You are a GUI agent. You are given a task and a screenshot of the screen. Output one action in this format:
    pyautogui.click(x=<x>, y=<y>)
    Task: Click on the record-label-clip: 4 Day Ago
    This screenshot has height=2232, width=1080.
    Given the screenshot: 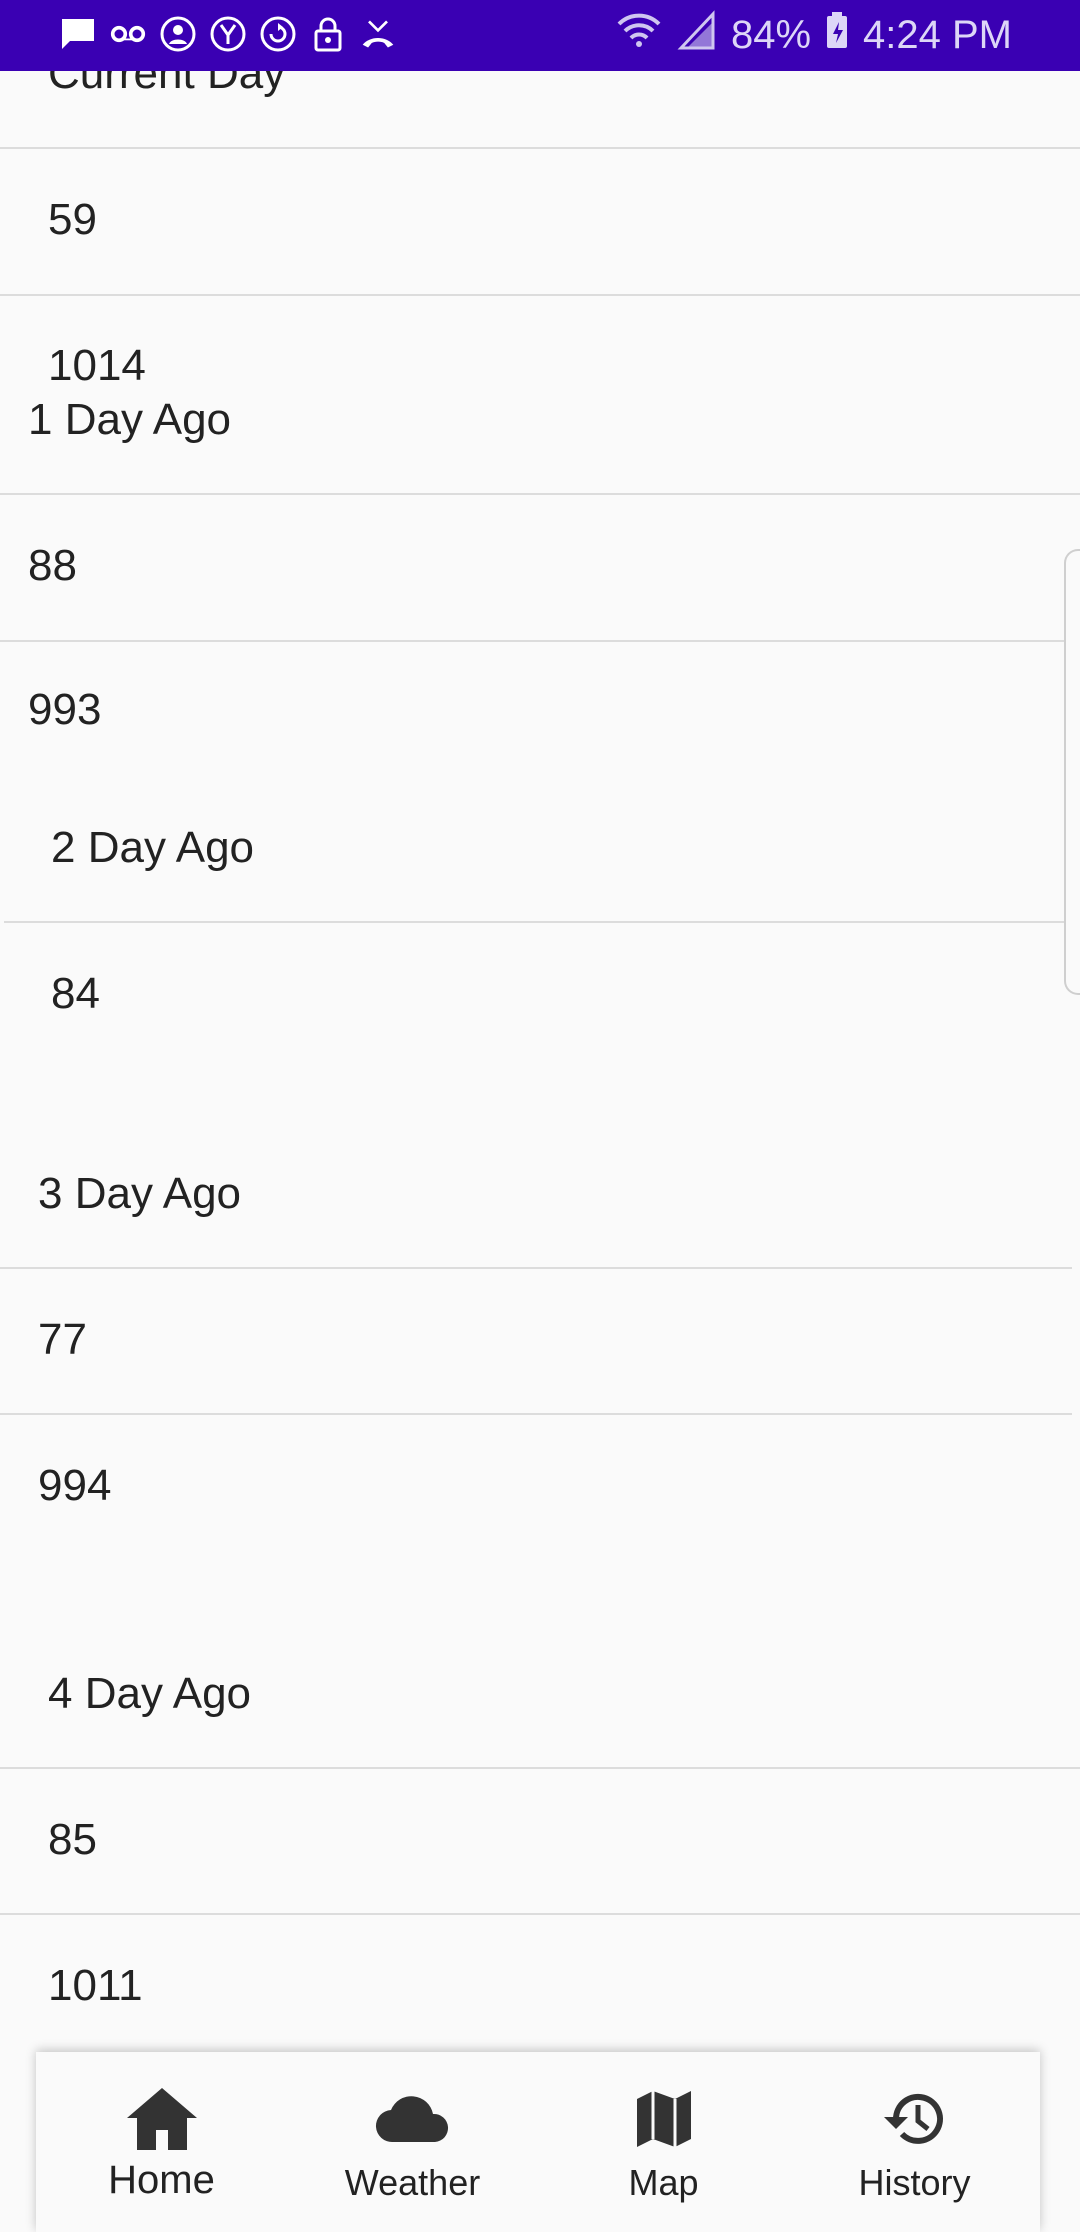 What is the action you would take?
    pyautogui.click(x=540, y=1701)
    